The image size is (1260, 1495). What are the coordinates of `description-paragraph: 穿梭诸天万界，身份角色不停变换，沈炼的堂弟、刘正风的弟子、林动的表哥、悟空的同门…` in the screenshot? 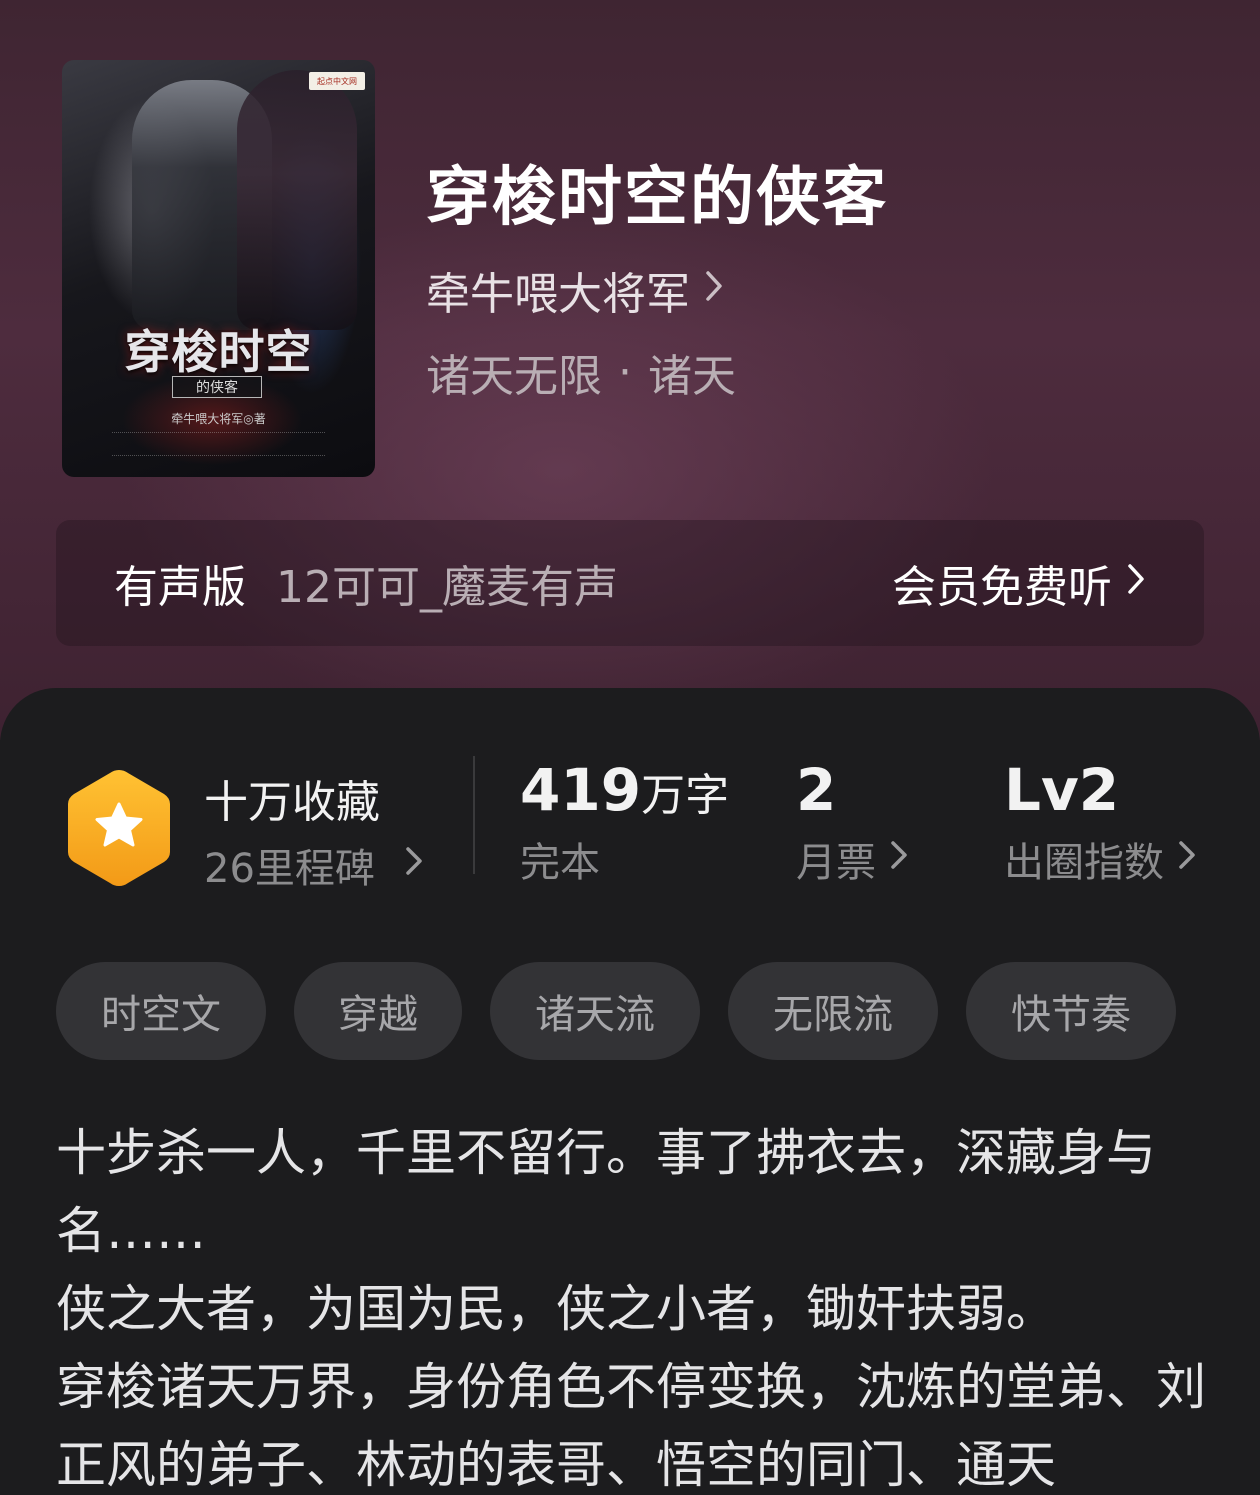 It's located at (631, 1426).